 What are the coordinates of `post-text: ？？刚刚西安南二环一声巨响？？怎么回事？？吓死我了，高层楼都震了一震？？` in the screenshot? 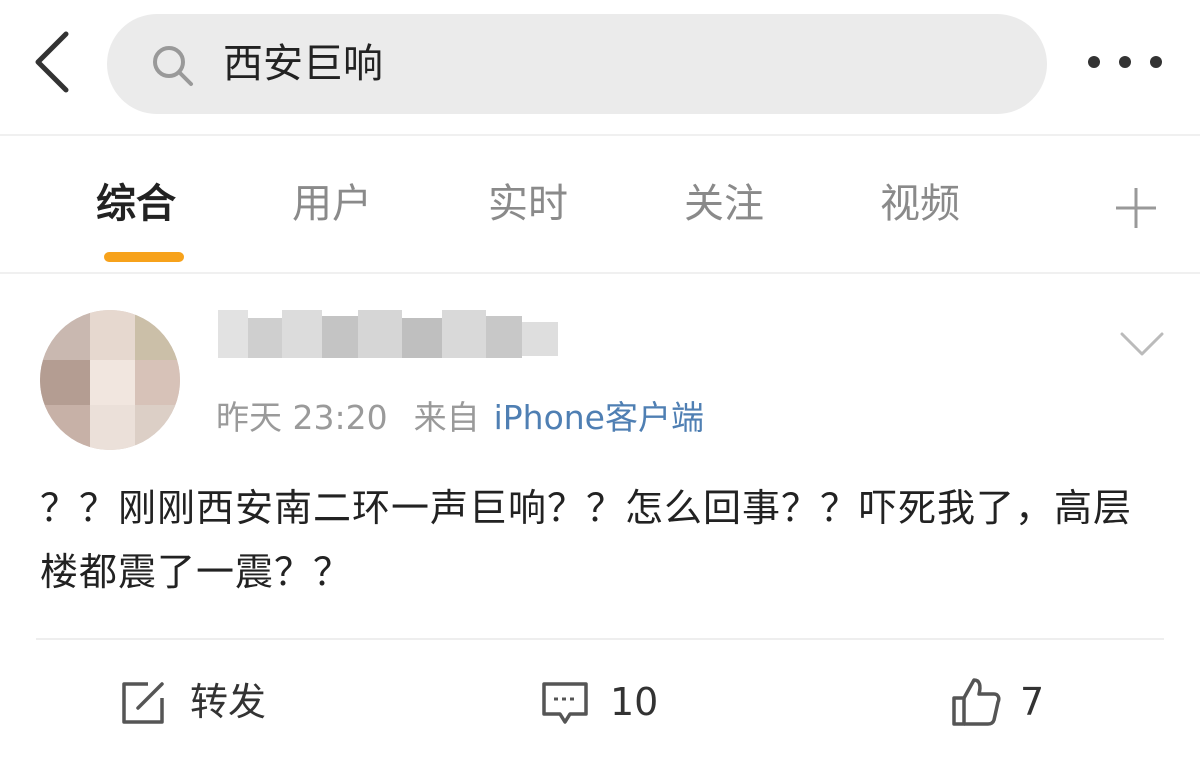 It's located at (586, 540).